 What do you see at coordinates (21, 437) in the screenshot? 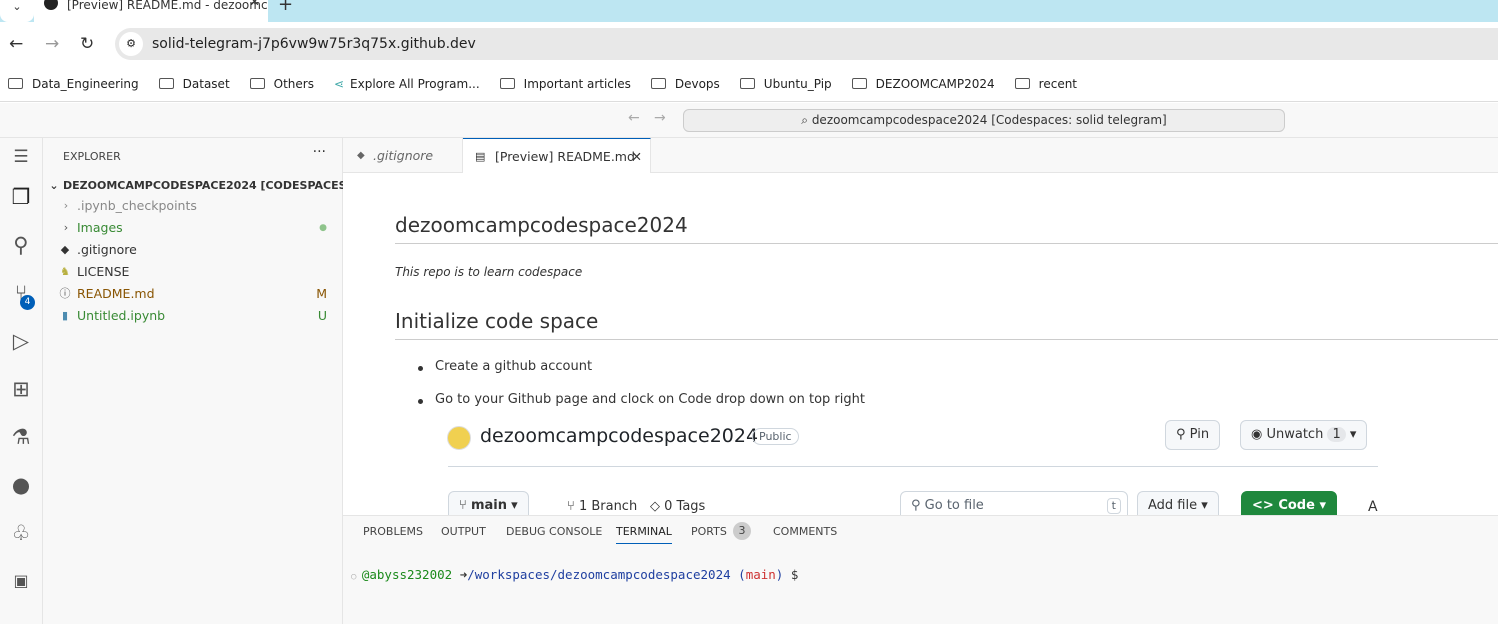
I see `testing-icon: ⚗` at bounding box center [21, 437].